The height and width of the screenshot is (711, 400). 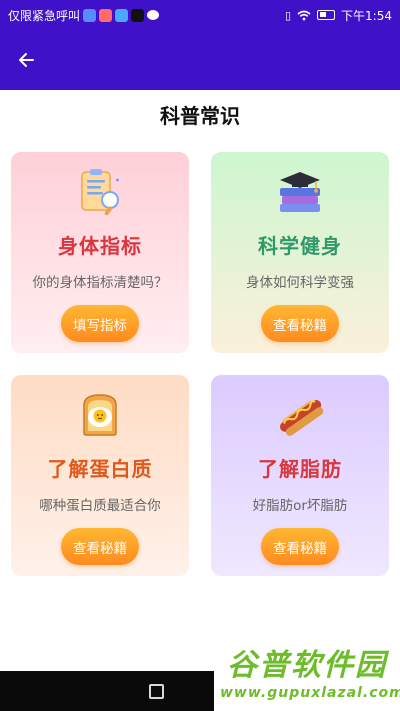 What do you see at coordinates (100, 415) in the screenshot?
I see `egg-toast-icon` at bounding box center [100, 415].